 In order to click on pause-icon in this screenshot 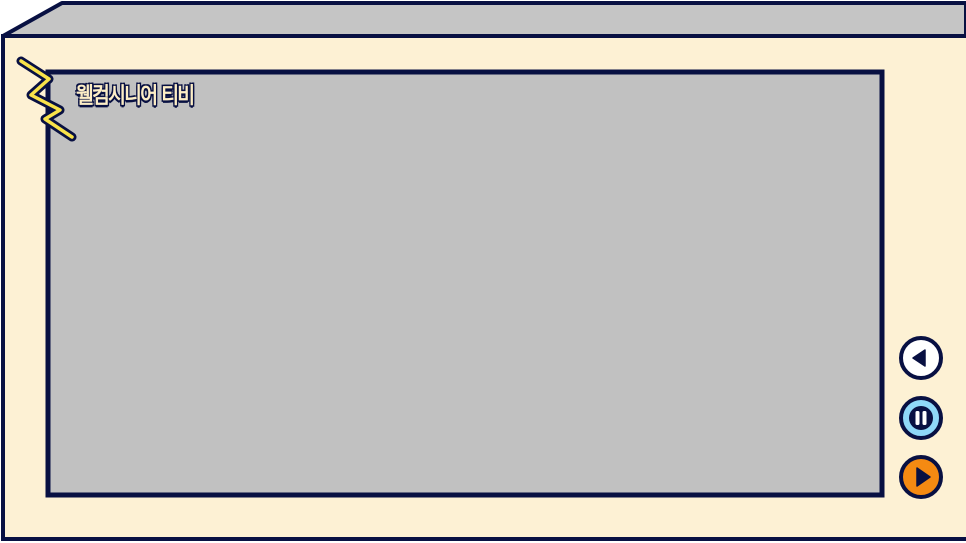, I will do `click(921, 418)`.